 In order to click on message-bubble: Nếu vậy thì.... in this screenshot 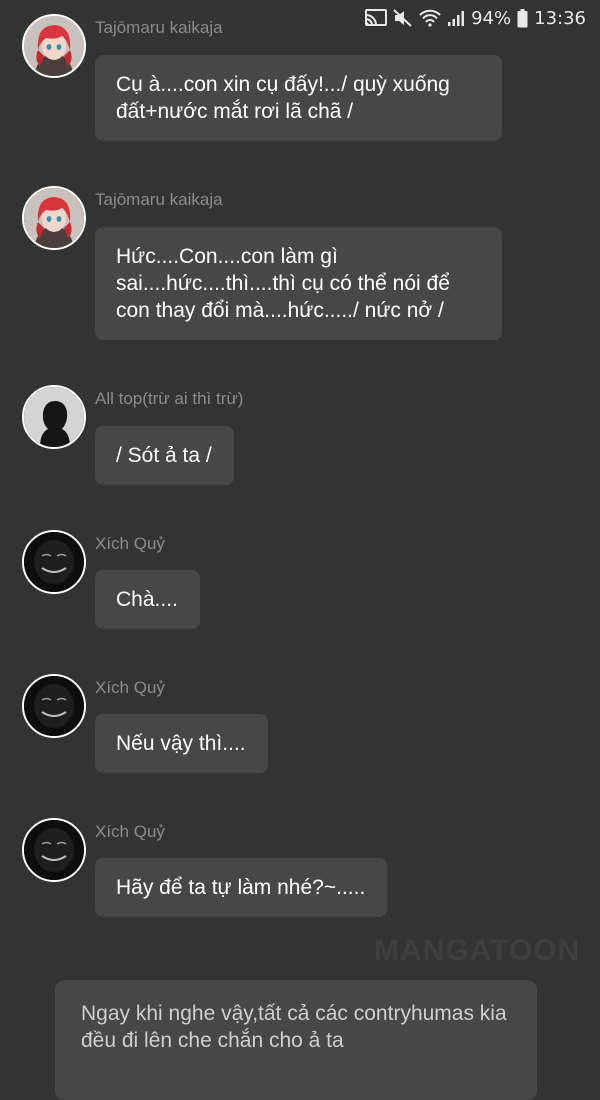, I will do `click(181, 743)`.